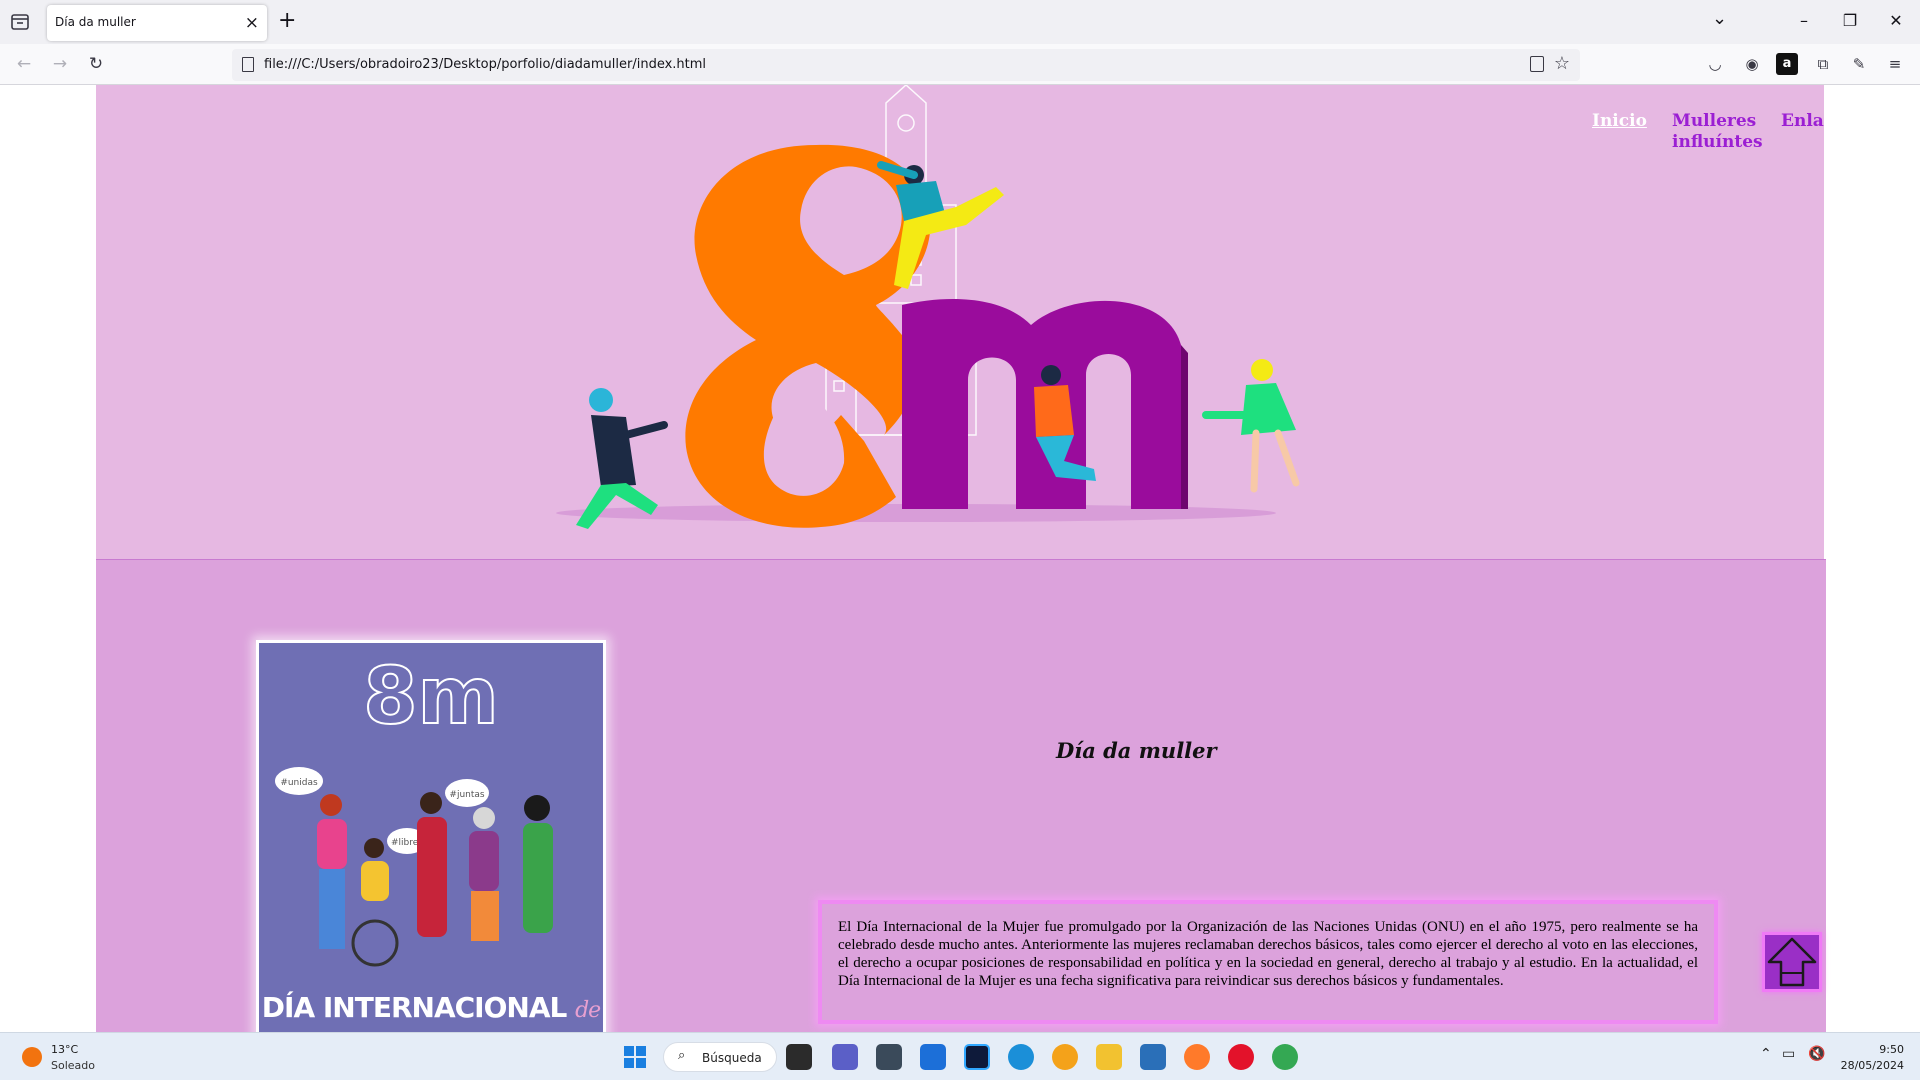 The height and width of the screenshot is (1080, 1920). I want to click on poster-illustration: 8m #unidas #juntas #libres, so click(414, 809).